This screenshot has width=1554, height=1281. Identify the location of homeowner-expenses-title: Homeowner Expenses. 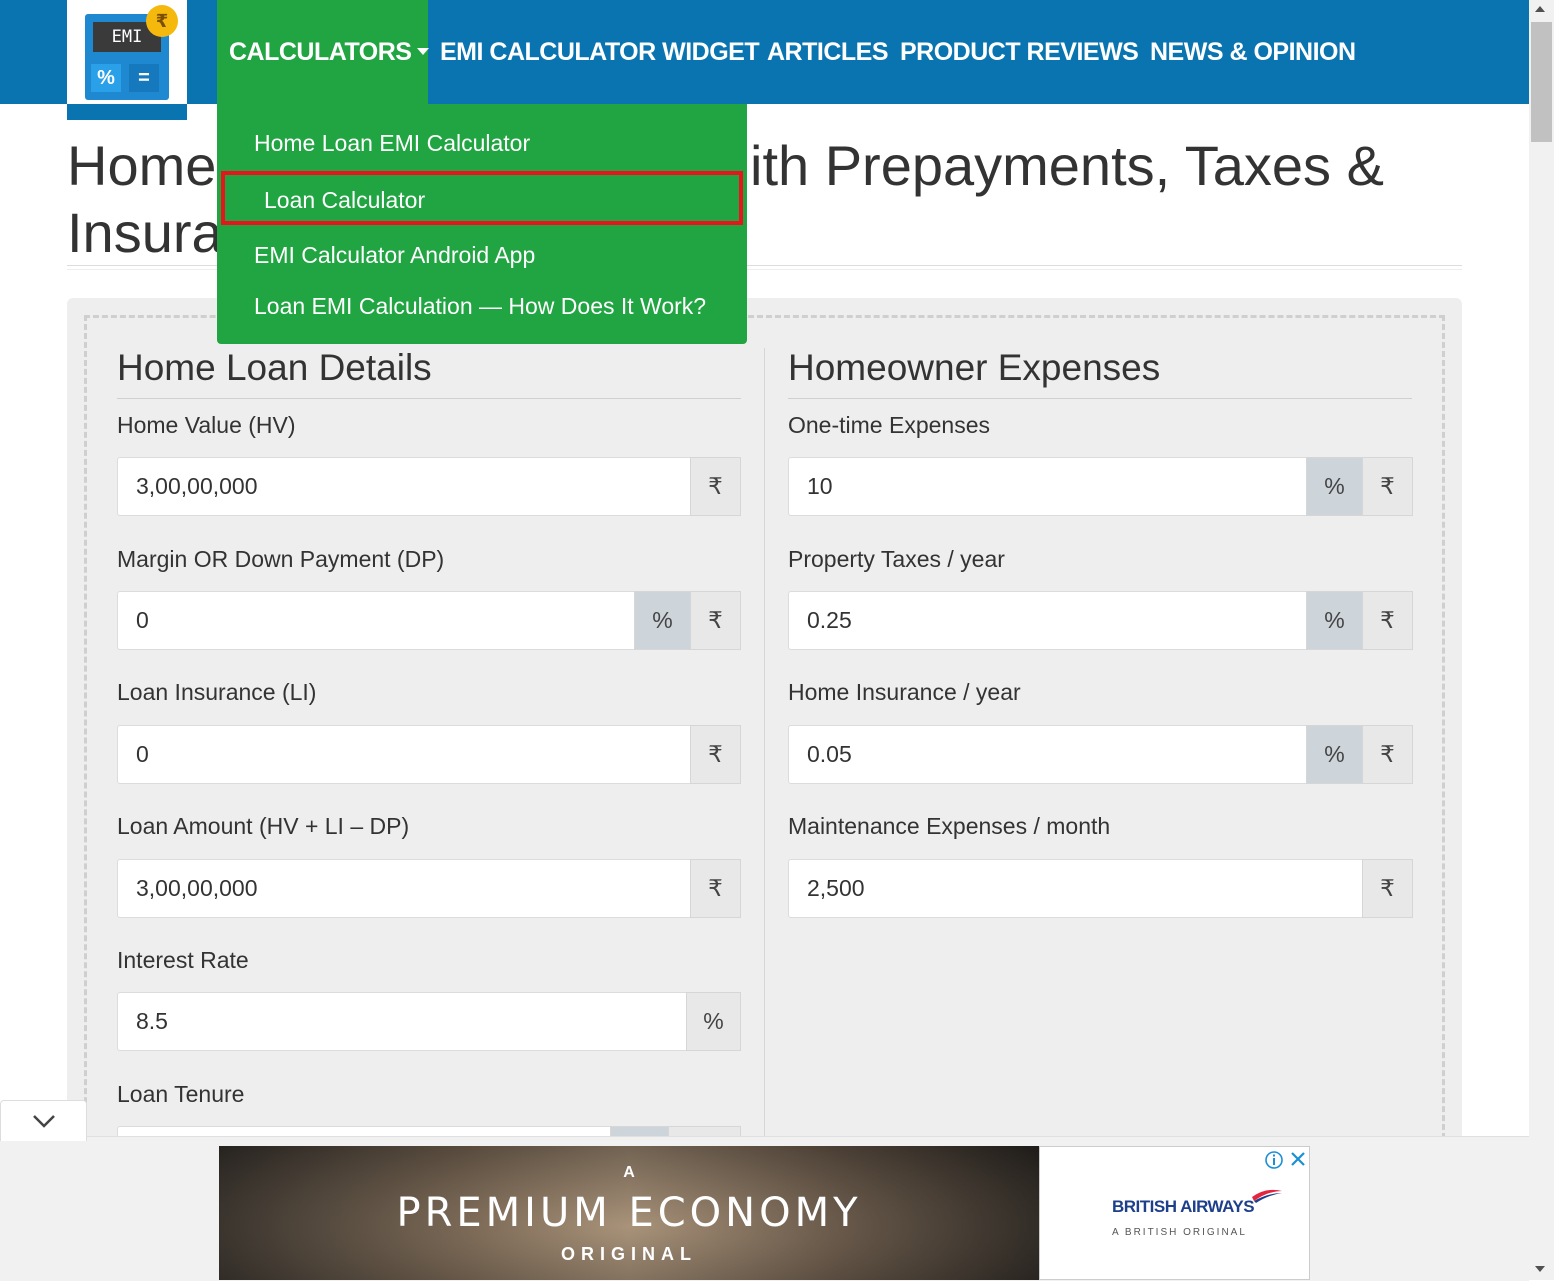
(974, 367).